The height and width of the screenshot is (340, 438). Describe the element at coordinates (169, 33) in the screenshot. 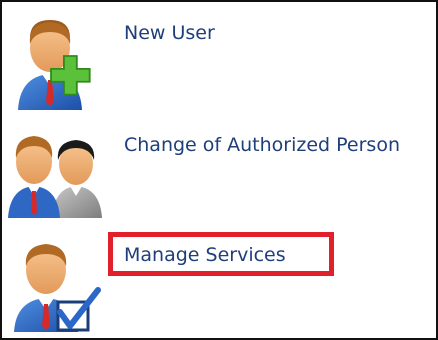

I see `new-user-label: New User` at that location.